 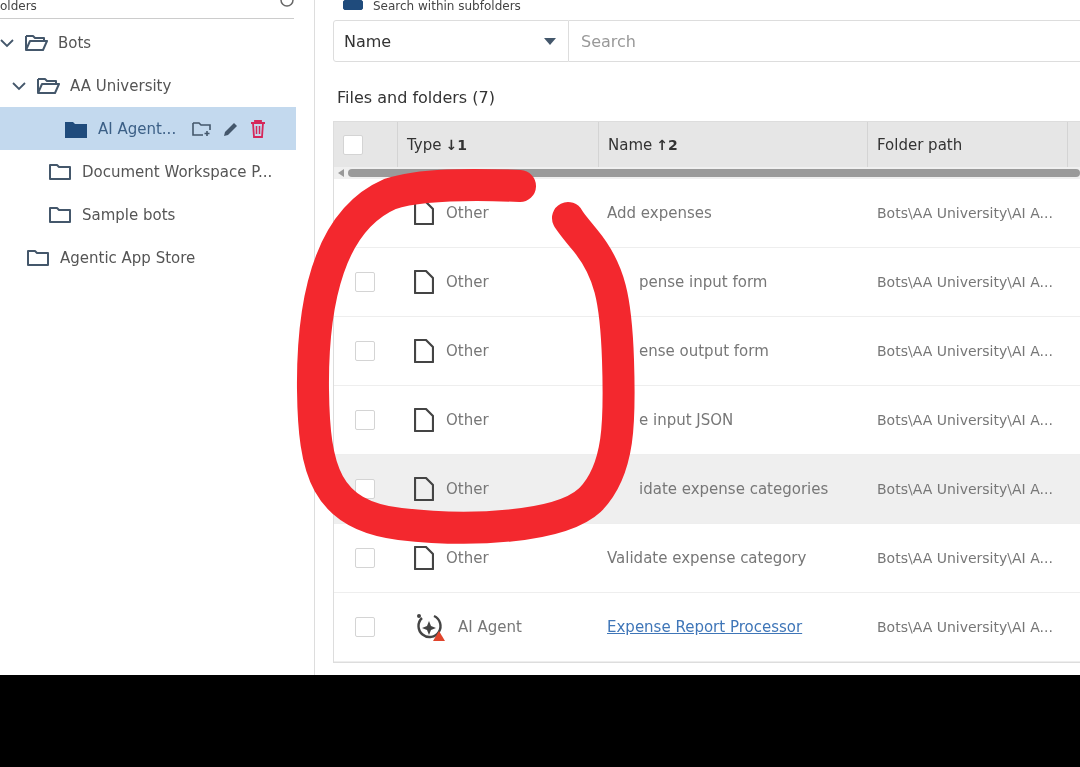 What do you see at coordinates (148, 214) in the screenshot?
I see `tree-item: Sample bots` at bounding box center [148, 214].